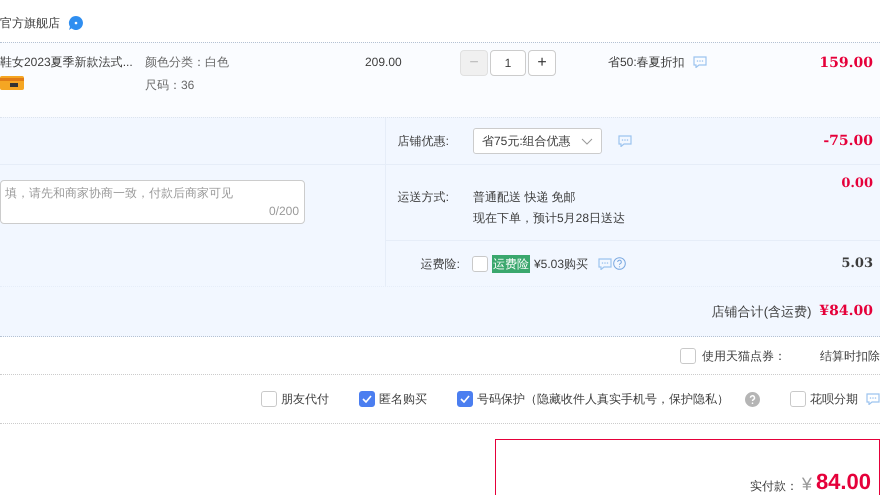 The image size is (890, 495). Describe the element at coordinates (508, 63) in the screenshot. I see `quantity-field: 1` at that location.